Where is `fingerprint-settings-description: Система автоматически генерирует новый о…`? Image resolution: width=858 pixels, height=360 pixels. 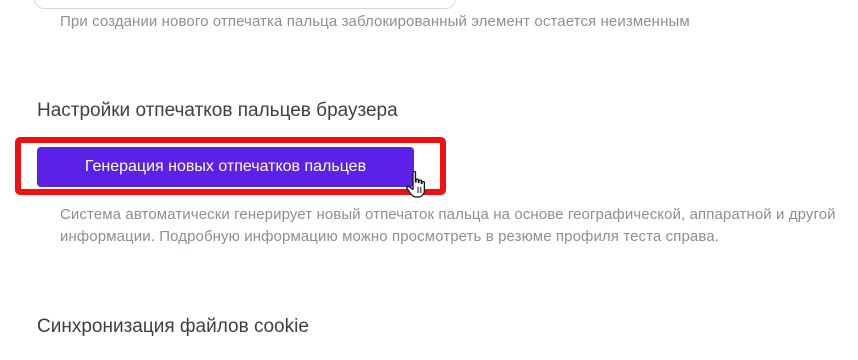 fingerprint-settings-description: Система автоматически генерирует новый о… is located at coordinates (448, 225).